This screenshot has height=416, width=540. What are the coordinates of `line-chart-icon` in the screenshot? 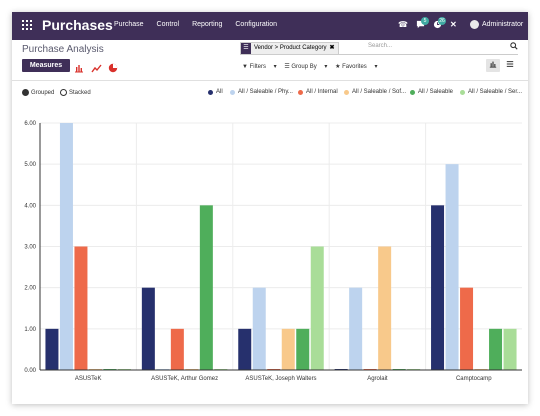 It's located at (97, 66).